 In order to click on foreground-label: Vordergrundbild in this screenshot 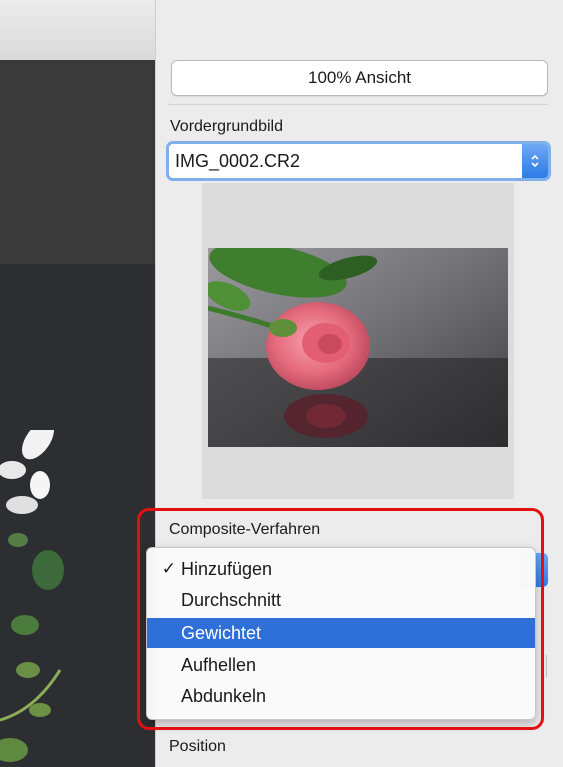, I will do `click(226, 126)`.